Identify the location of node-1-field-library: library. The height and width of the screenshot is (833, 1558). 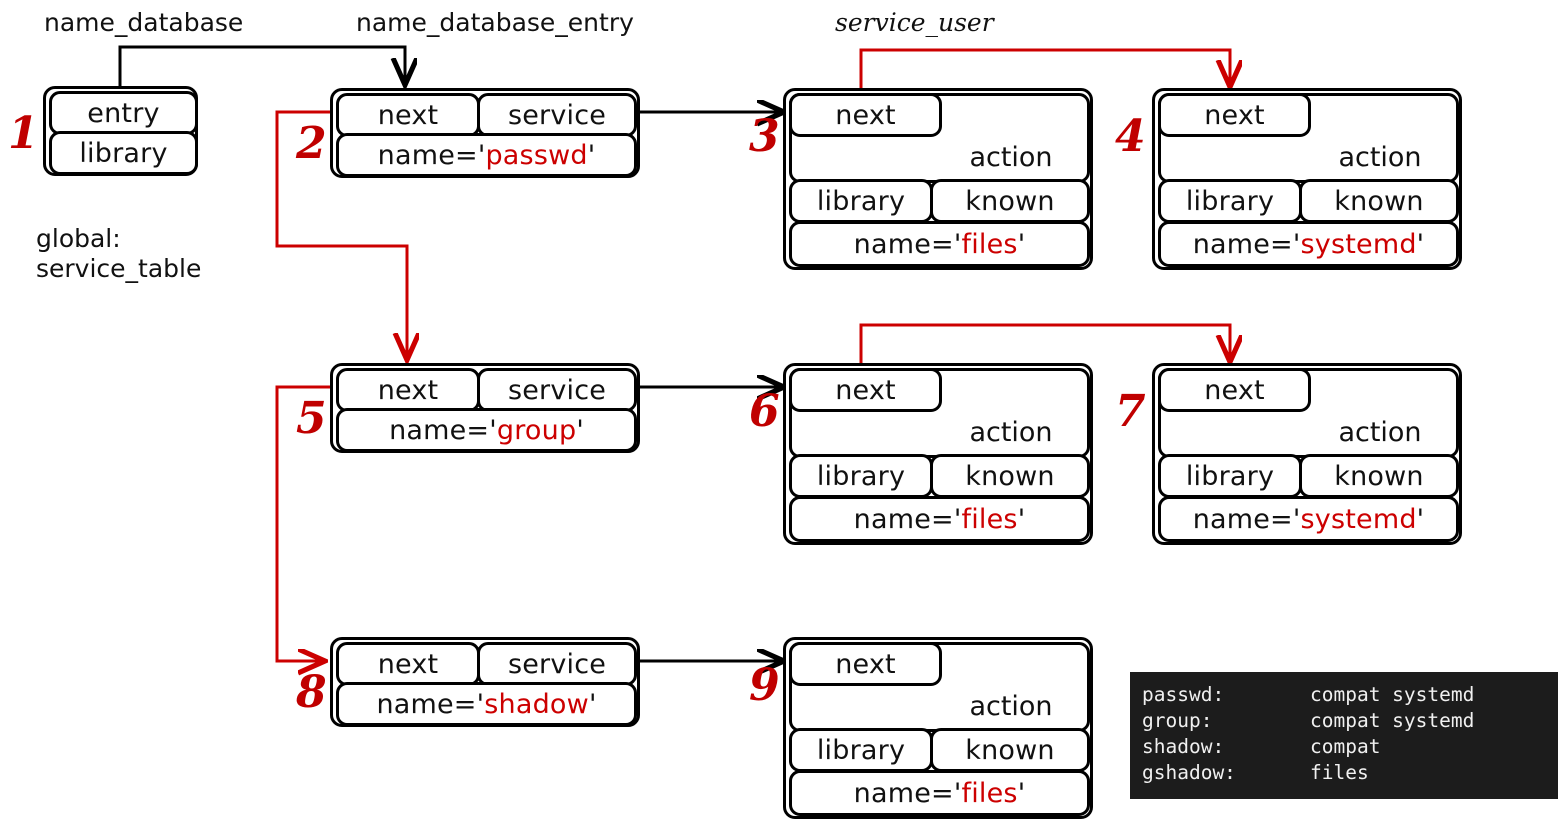
(123, 153).